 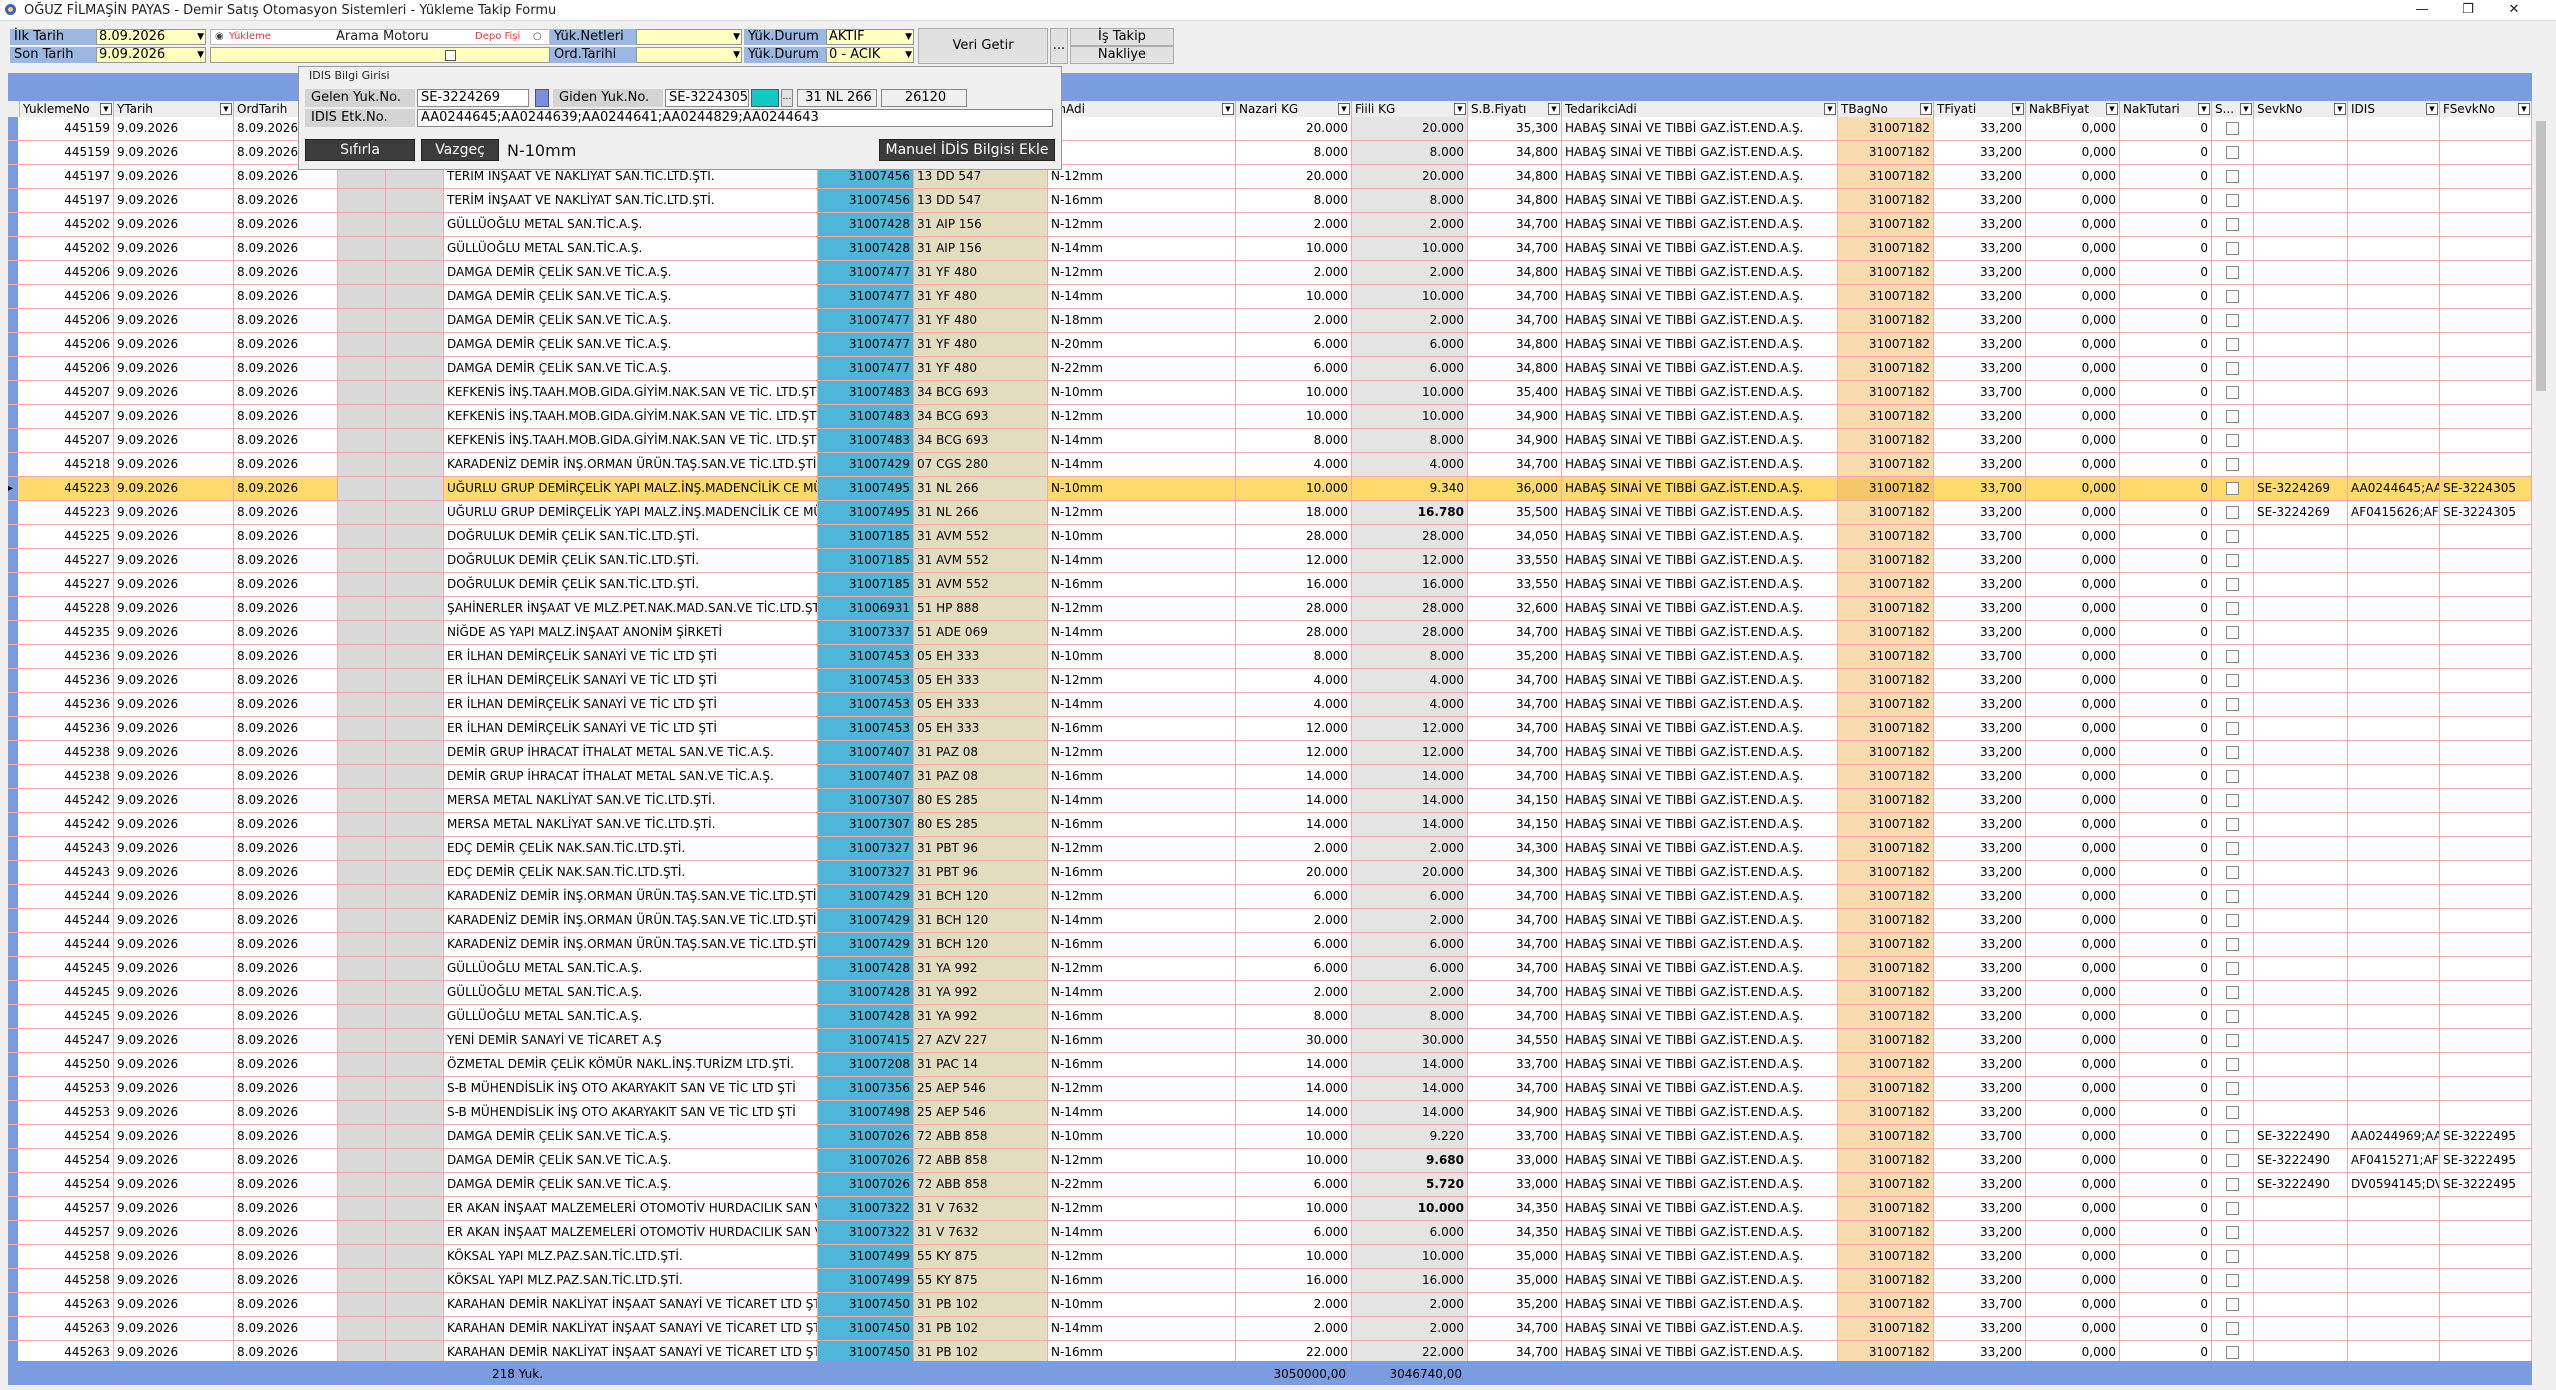 What do you see at coordinates (1410, 1160) in the screenshot?
I see `cell-fiili-kg: 9.680` at bounding box center [1410, 1160].